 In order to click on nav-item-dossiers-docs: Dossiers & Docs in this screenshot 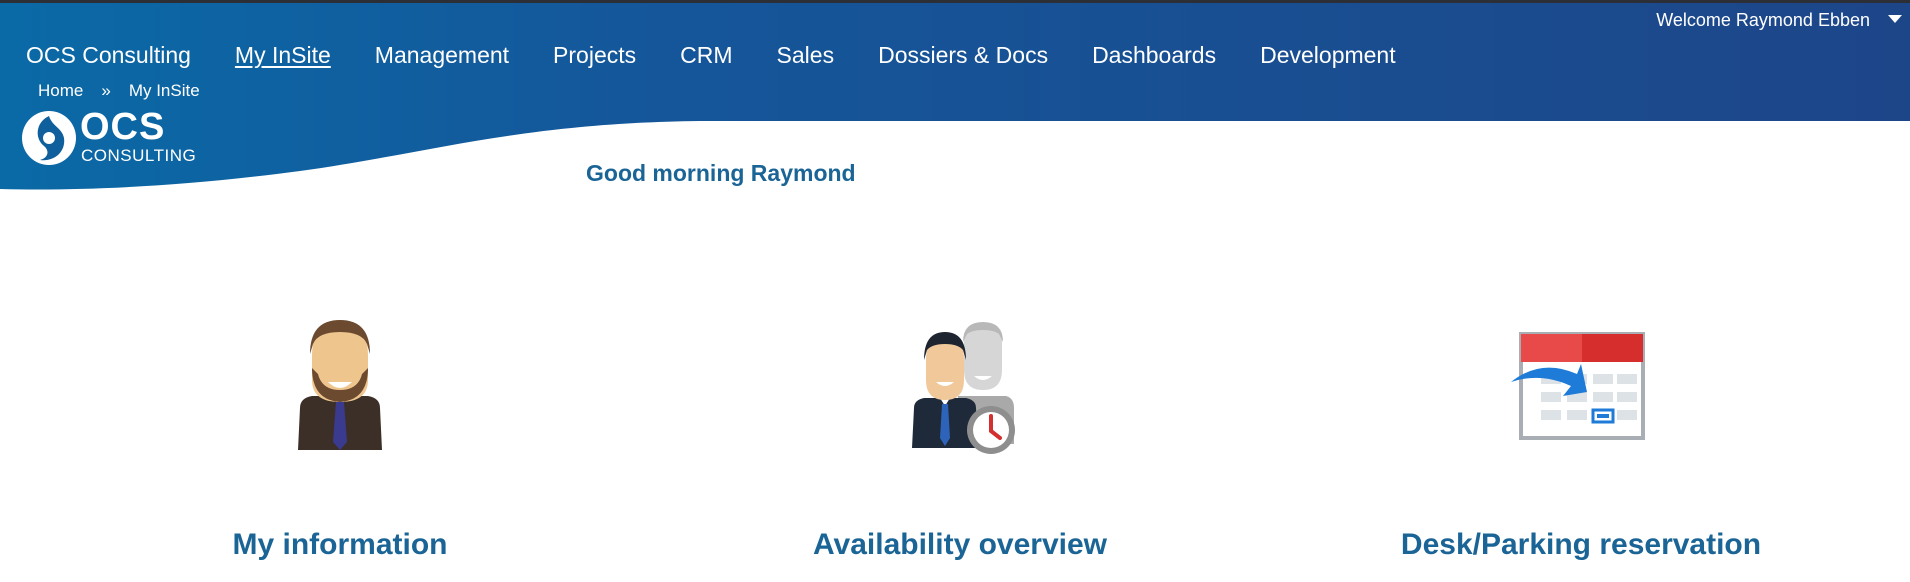, I will do `click(963, 55)`.